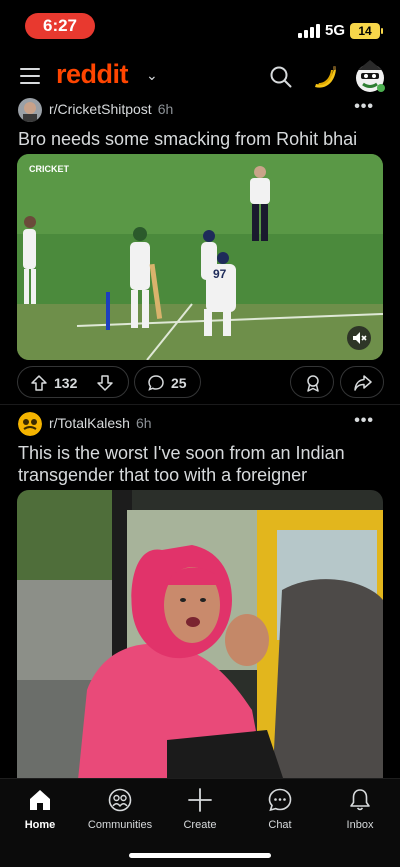 This screenshot has height=867, width=400. What do you see at coordinates (200, 76) in the screenshot?
I see `top-header: reddit ⌄` at bounding box center [200, 76].